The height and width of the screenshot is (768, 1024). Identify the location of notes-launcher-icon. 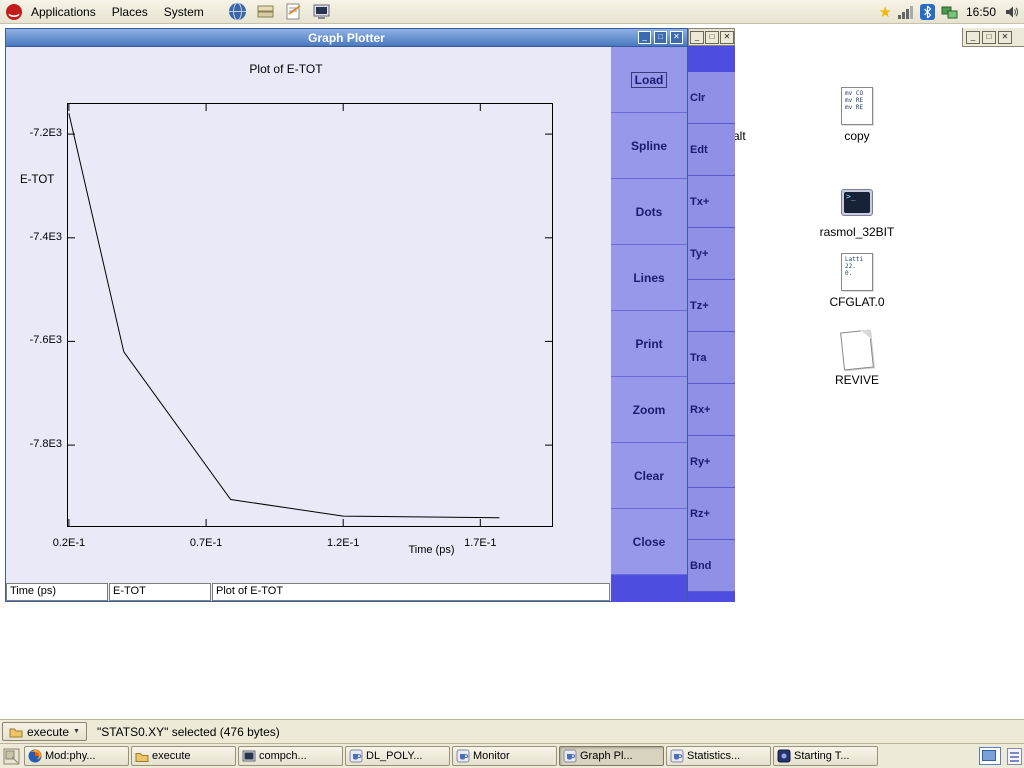
(293, 11).